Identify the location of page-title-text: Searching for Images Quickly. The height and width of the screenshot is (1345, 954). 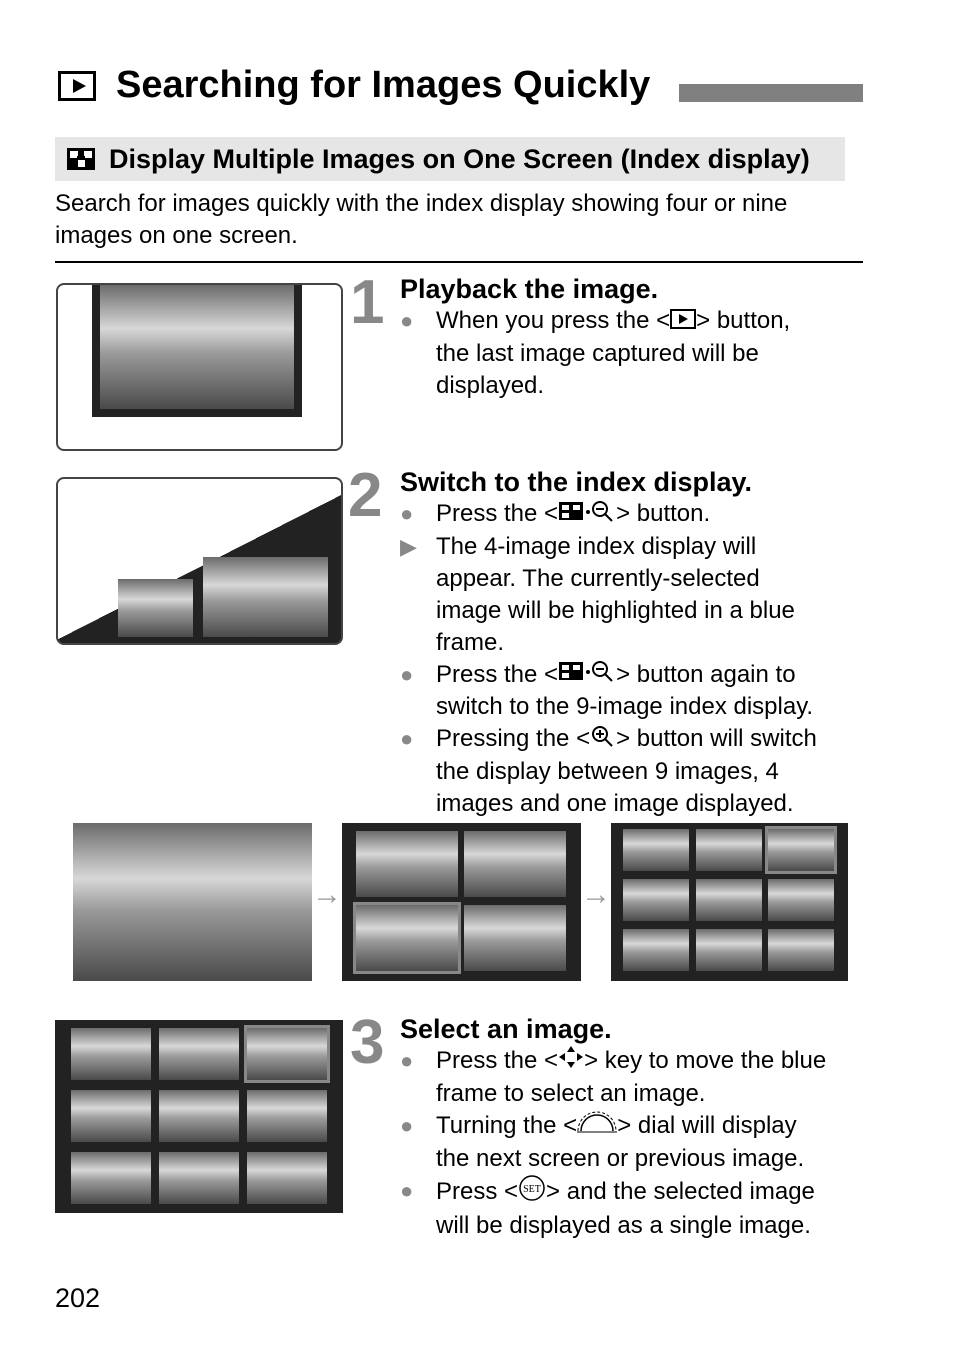
(383, 85).